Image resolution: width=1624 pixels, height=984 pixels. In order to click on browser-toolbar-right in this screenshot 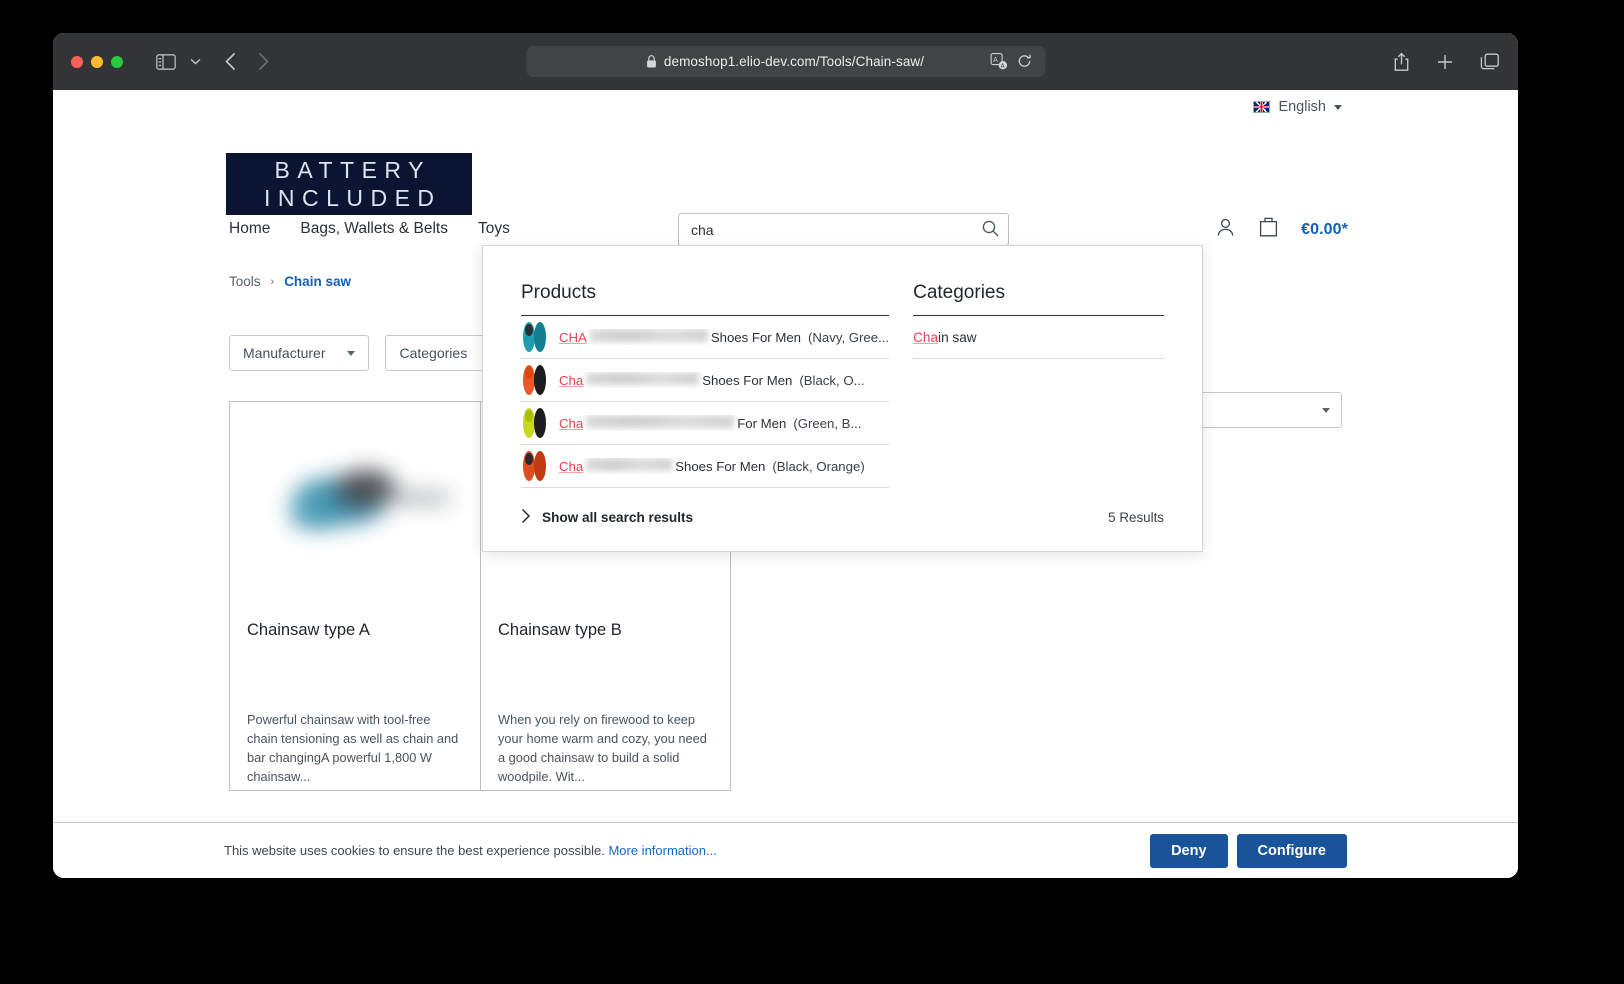, I will do `click(1446, 61)`.